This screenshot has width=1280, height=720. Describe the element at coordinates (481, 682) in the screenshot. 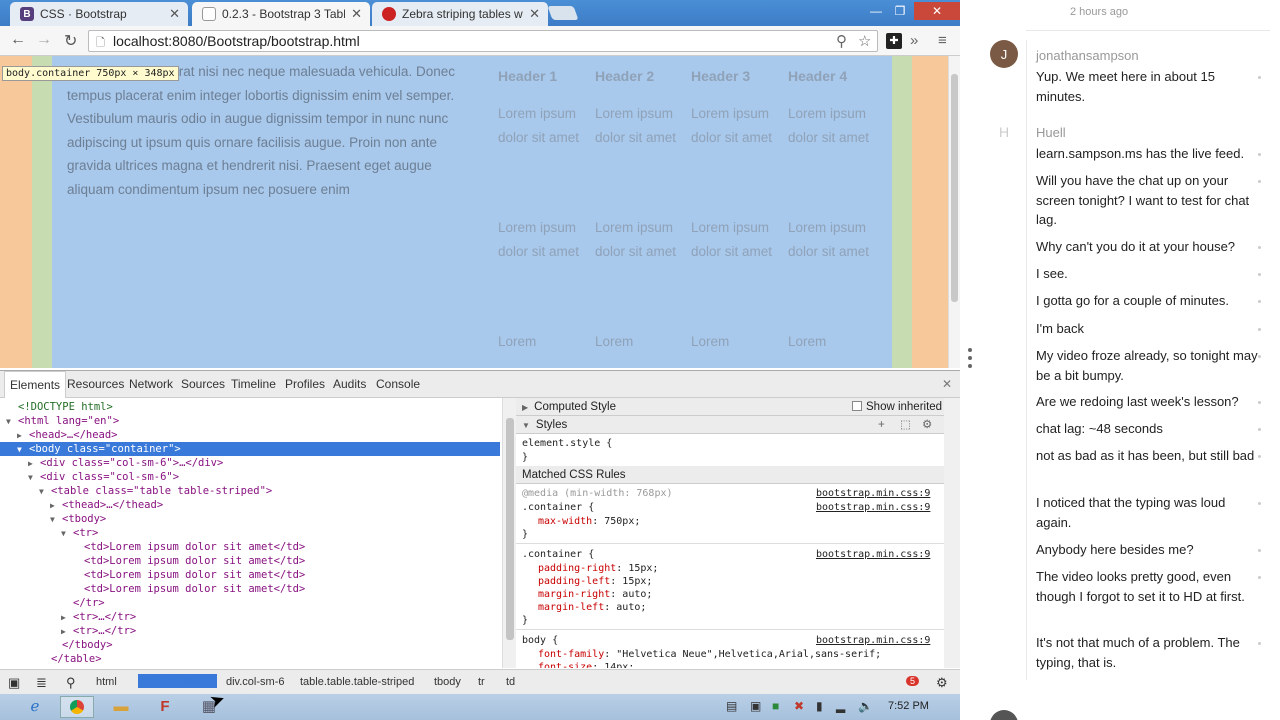

I see `breadcrumb-tr: tr` at that location.